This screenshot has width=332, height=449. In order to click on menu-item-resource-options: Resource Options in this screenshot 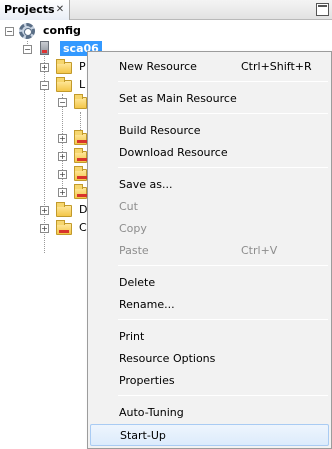, I will do `click(209, 359)`.